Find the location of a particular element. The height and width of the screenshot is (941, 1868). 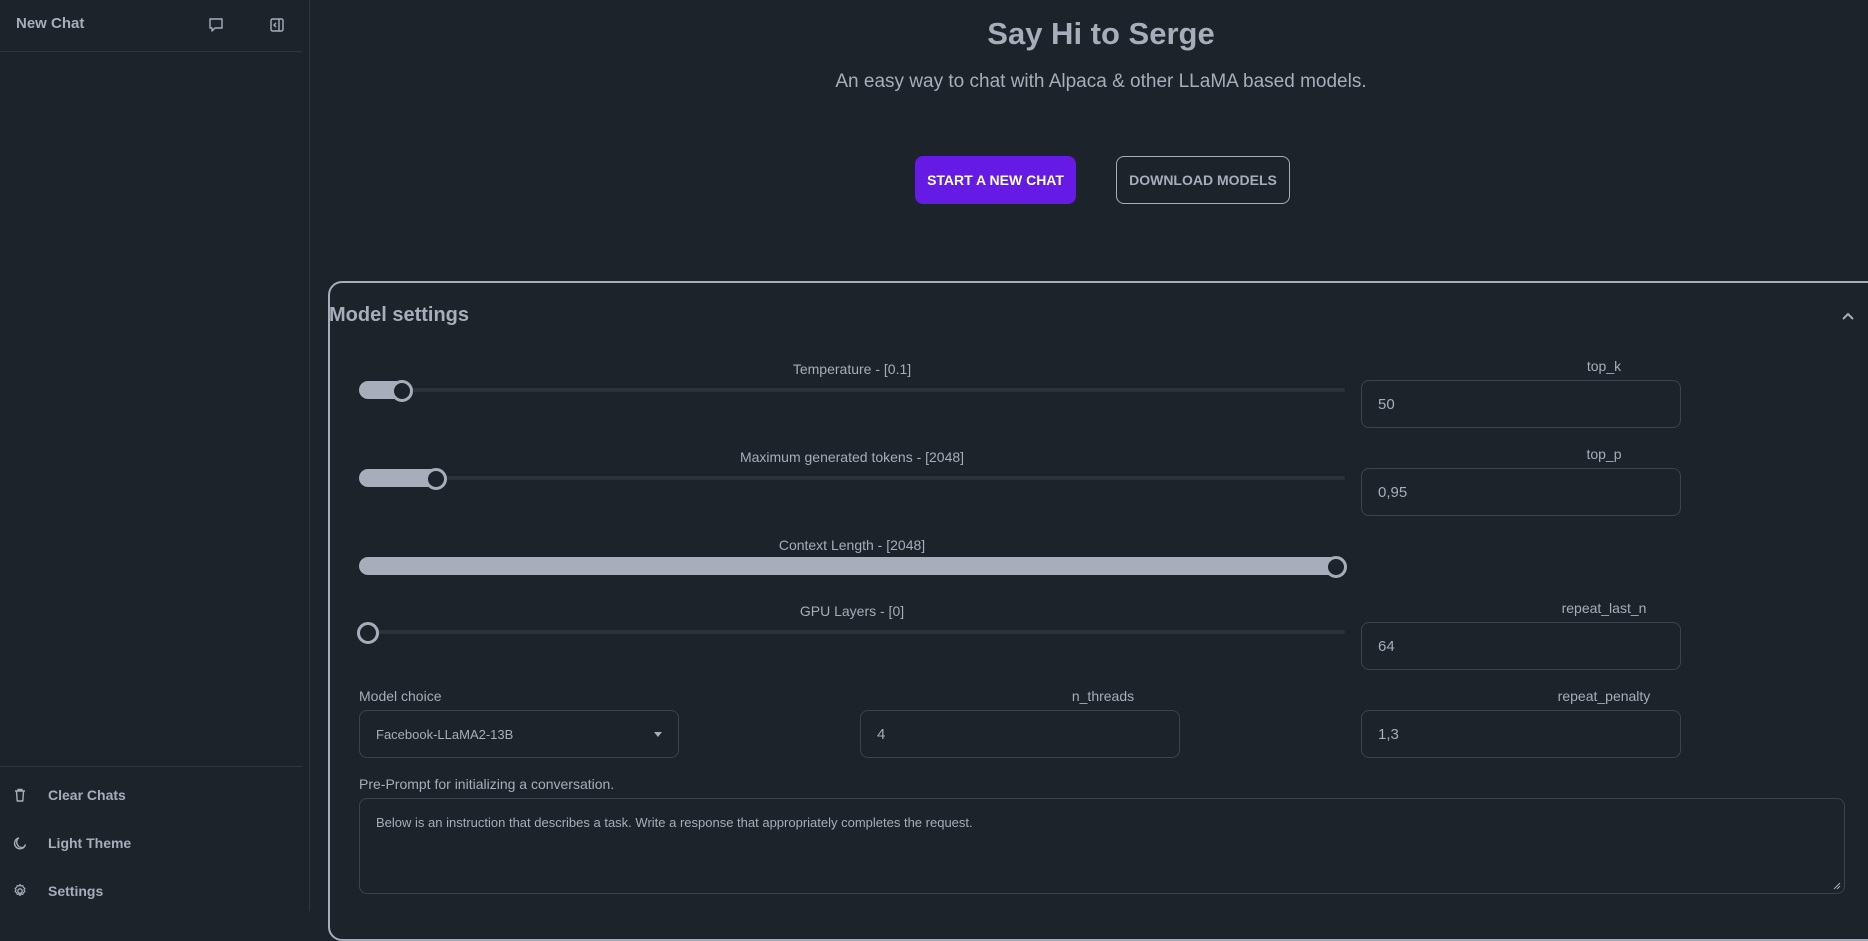

moon-icon is located at coordinates (20, 843).